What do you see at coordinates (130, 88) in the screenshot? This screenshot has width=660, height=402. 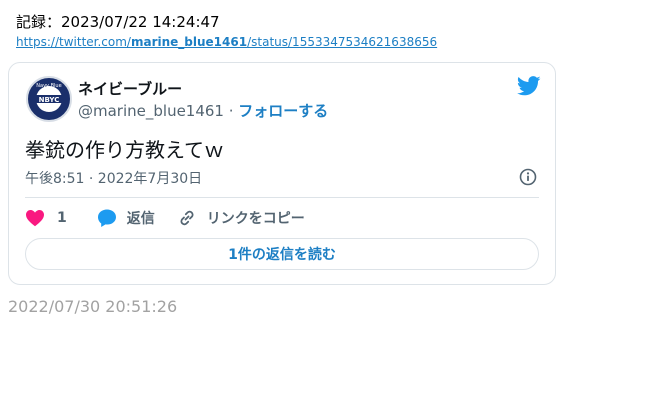 I see `display-name: ネイビーブルー` at bounding box center [130, 88].